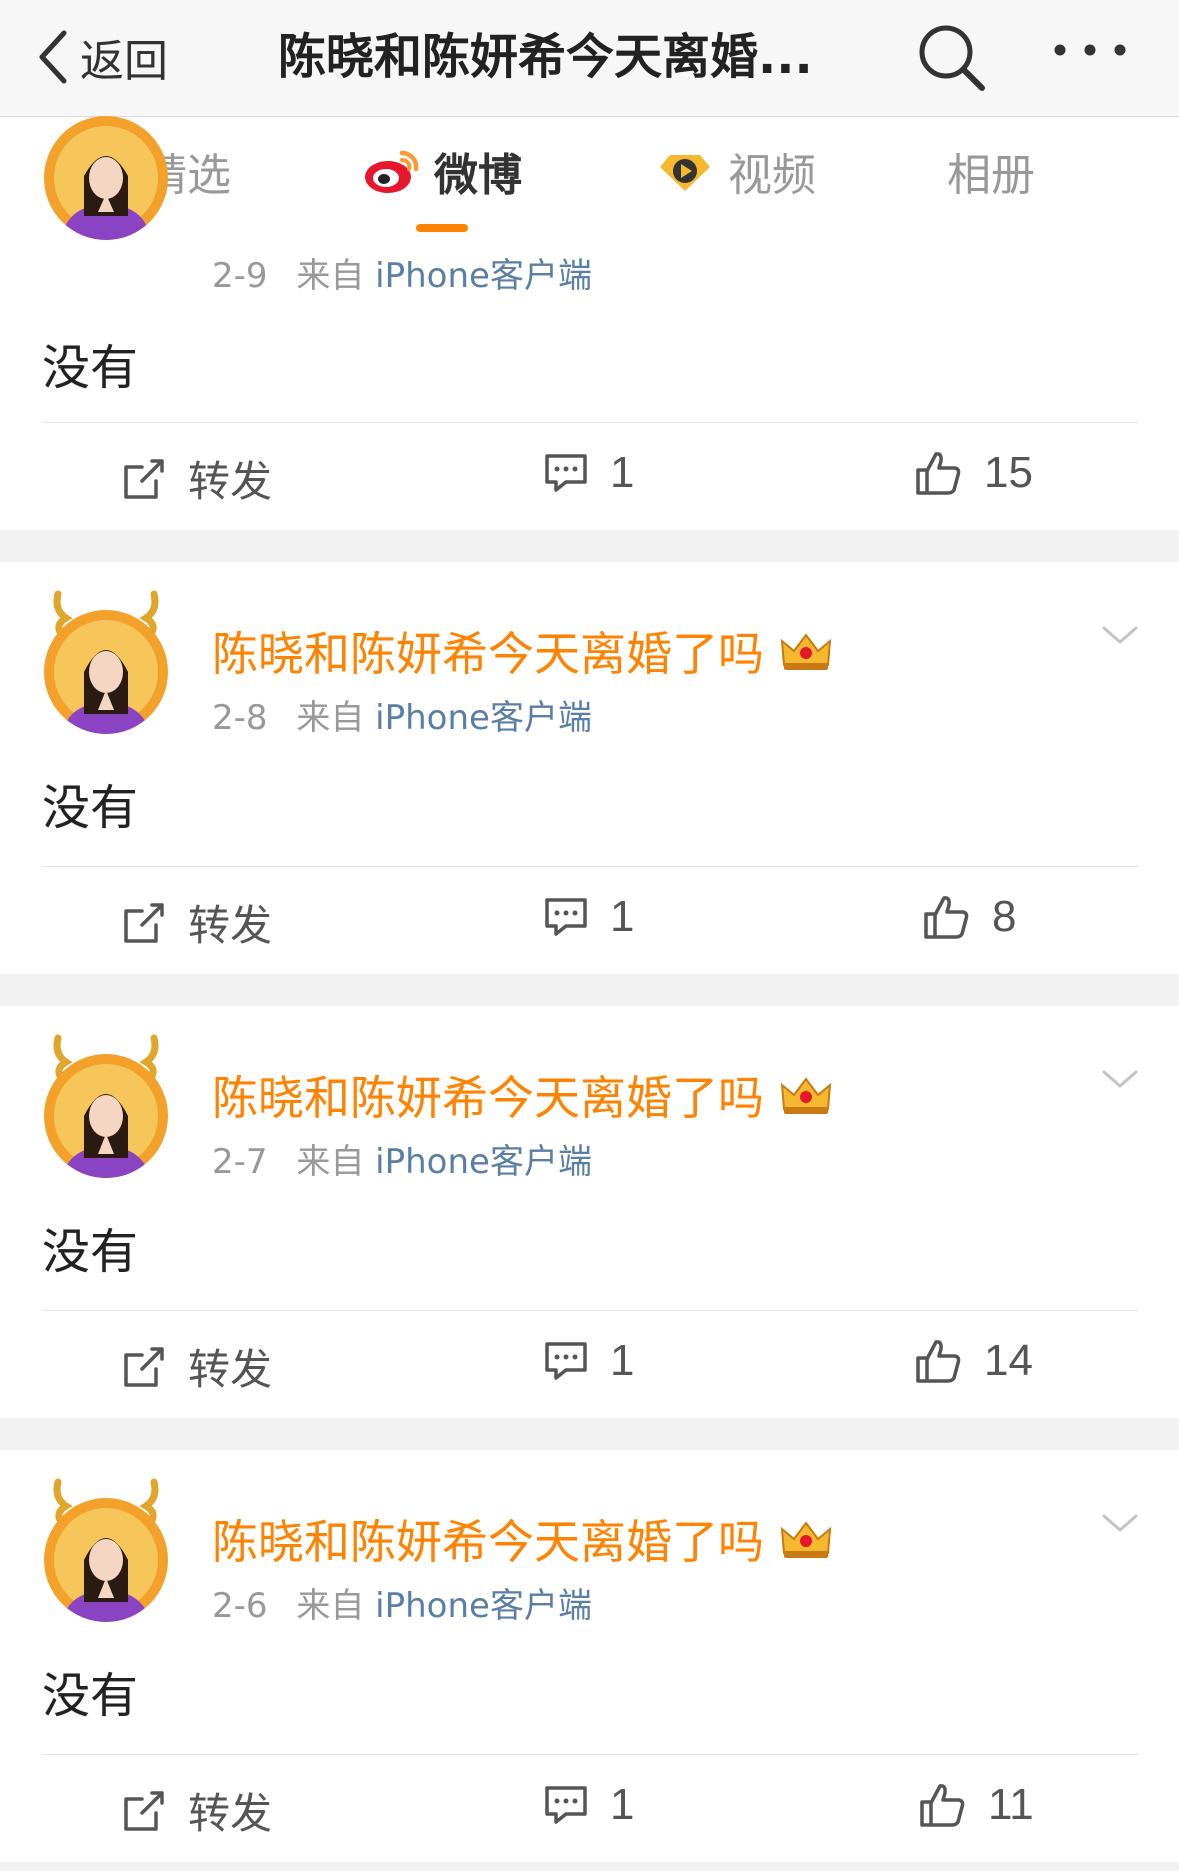 Image resolution: width=1179 pixels, height=1871 pixels. I want to click on like-button: 14, so click(973, 1361).